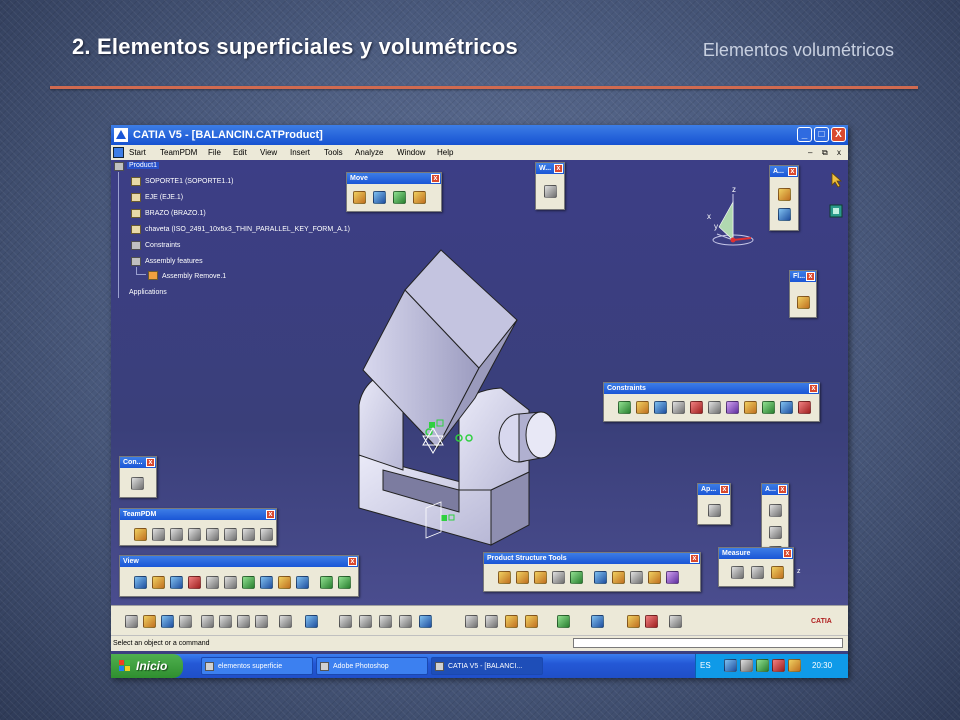 The image size is (960, 720). What do you see at coordinates (326, 582) in the screenshot?
I see `hide-show-icon` at bounding box center [326, 582].